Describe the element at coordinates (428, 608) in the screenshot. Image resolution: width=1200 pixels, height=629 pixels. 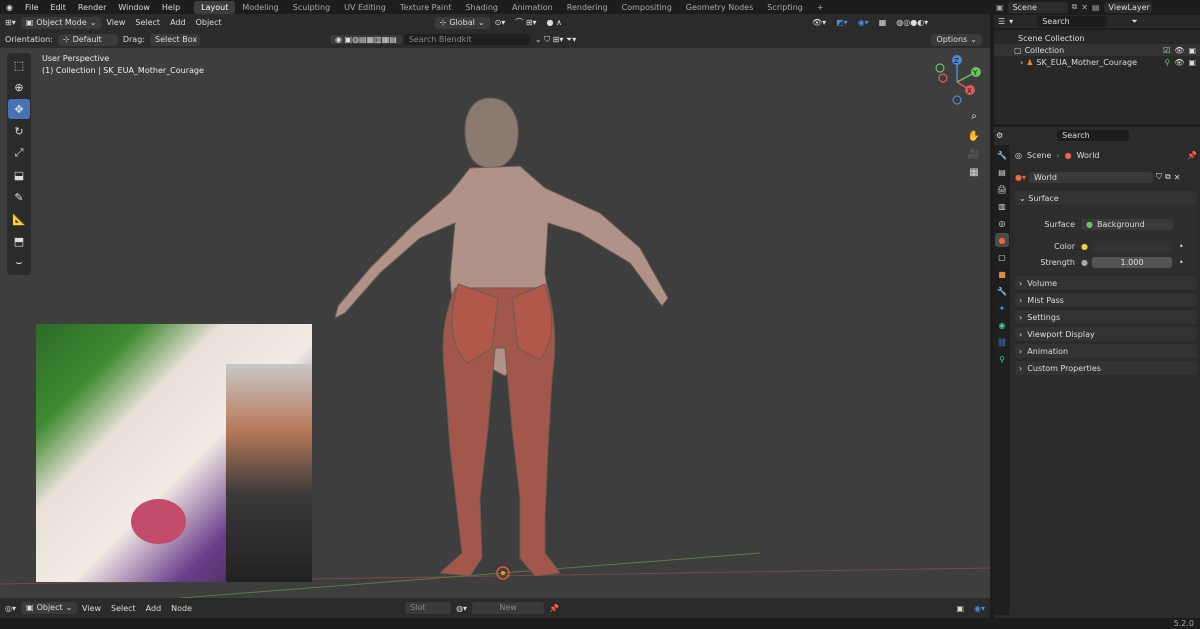
I see `slot-dropdown: Slot` at that location.